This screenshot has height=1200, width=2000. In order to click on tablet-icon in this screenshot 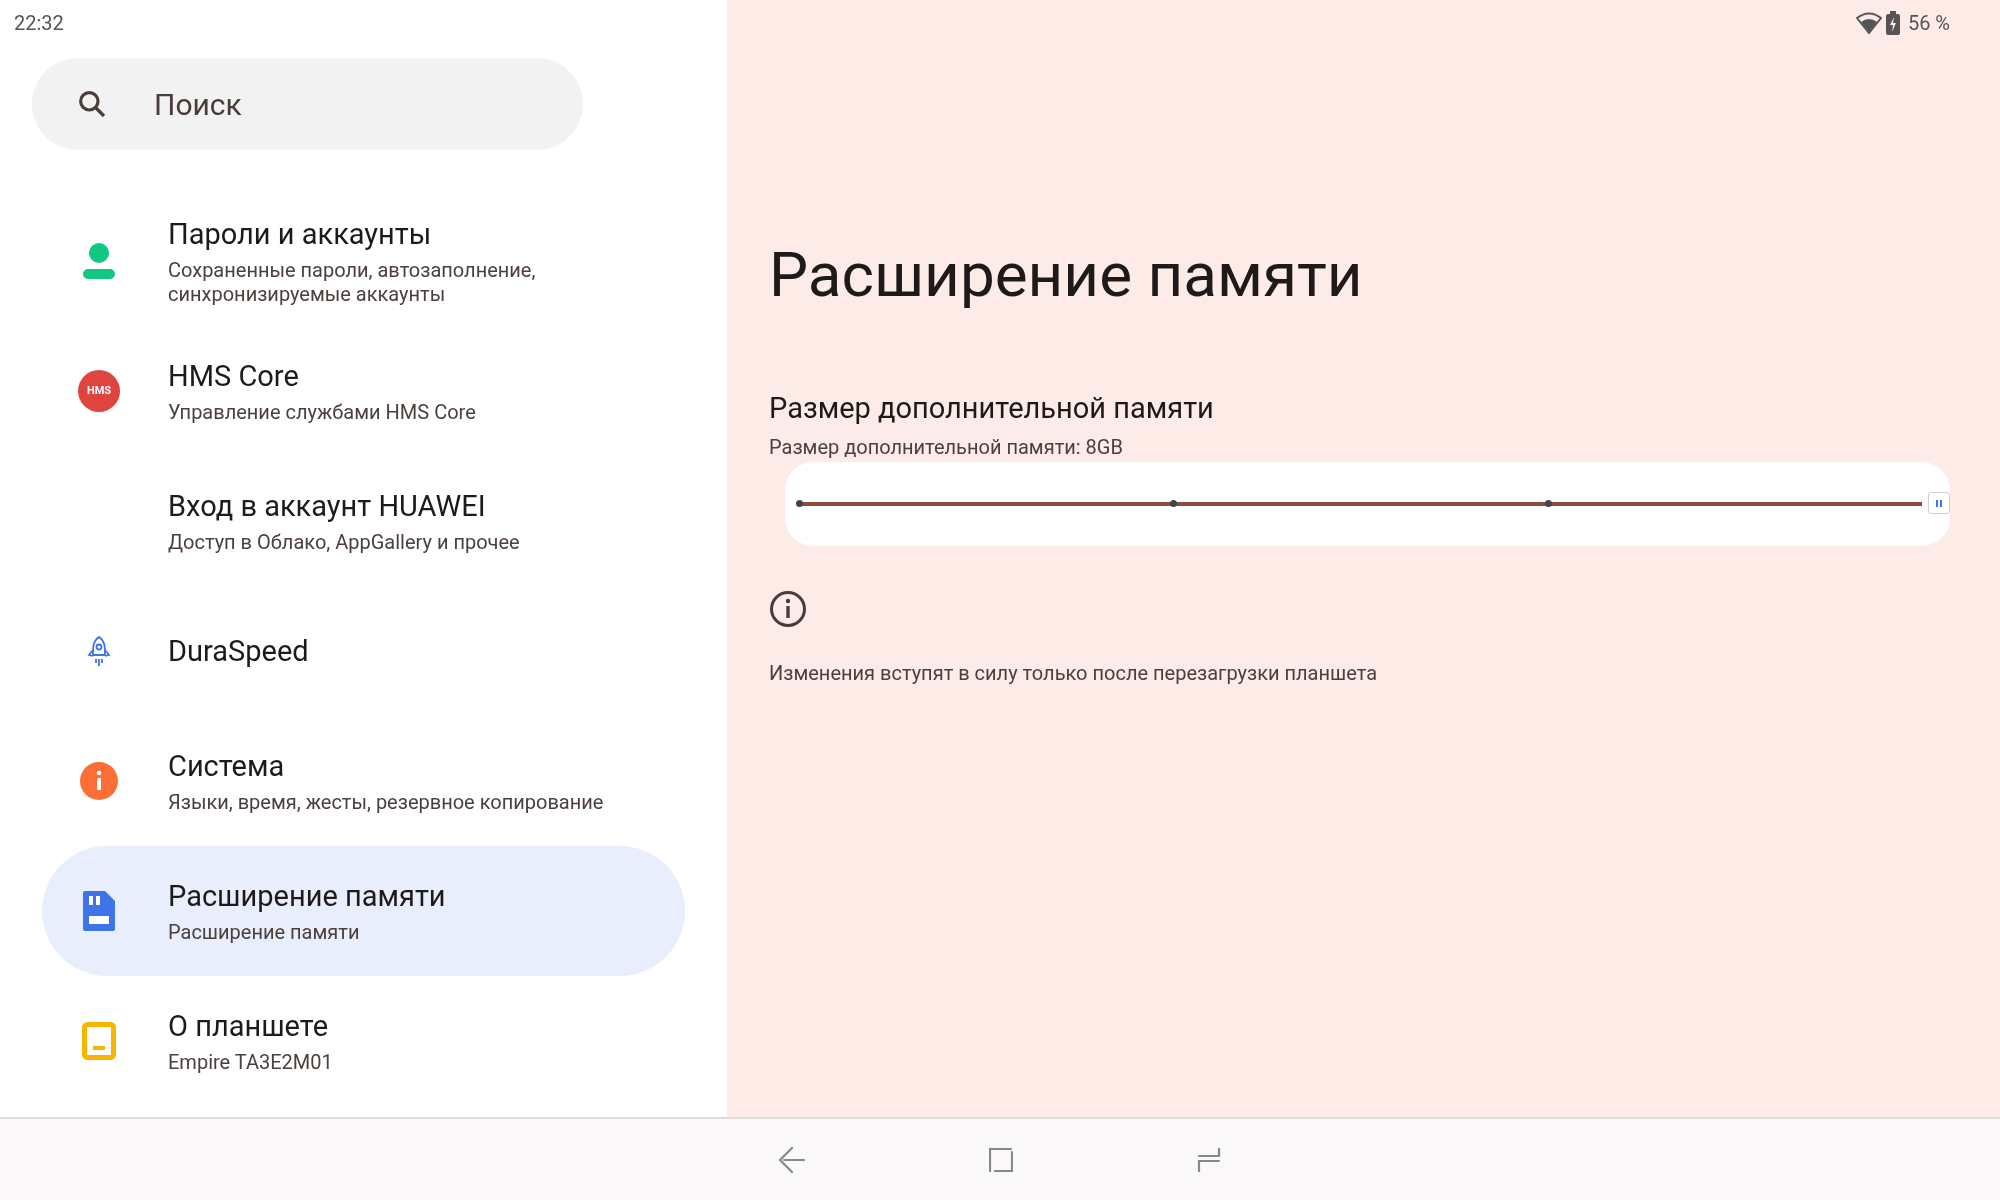, I will do `click(99, 1041)`.